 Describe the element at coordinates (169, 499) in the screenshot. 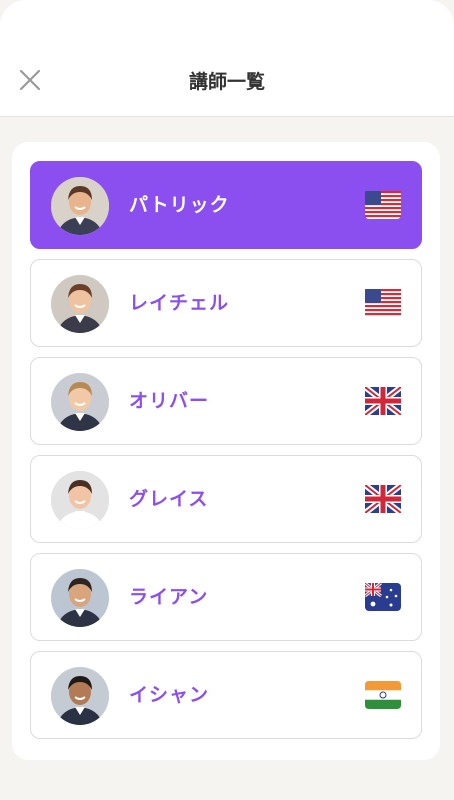

I see `tutor-name: グレイス` at that location.